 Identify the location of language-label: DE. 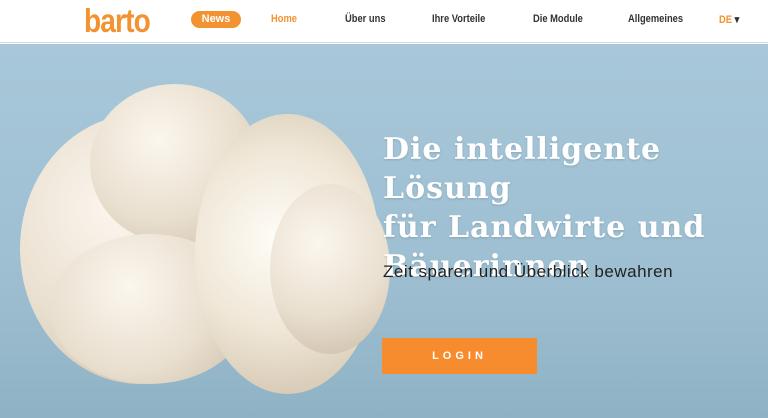
(725, 20).